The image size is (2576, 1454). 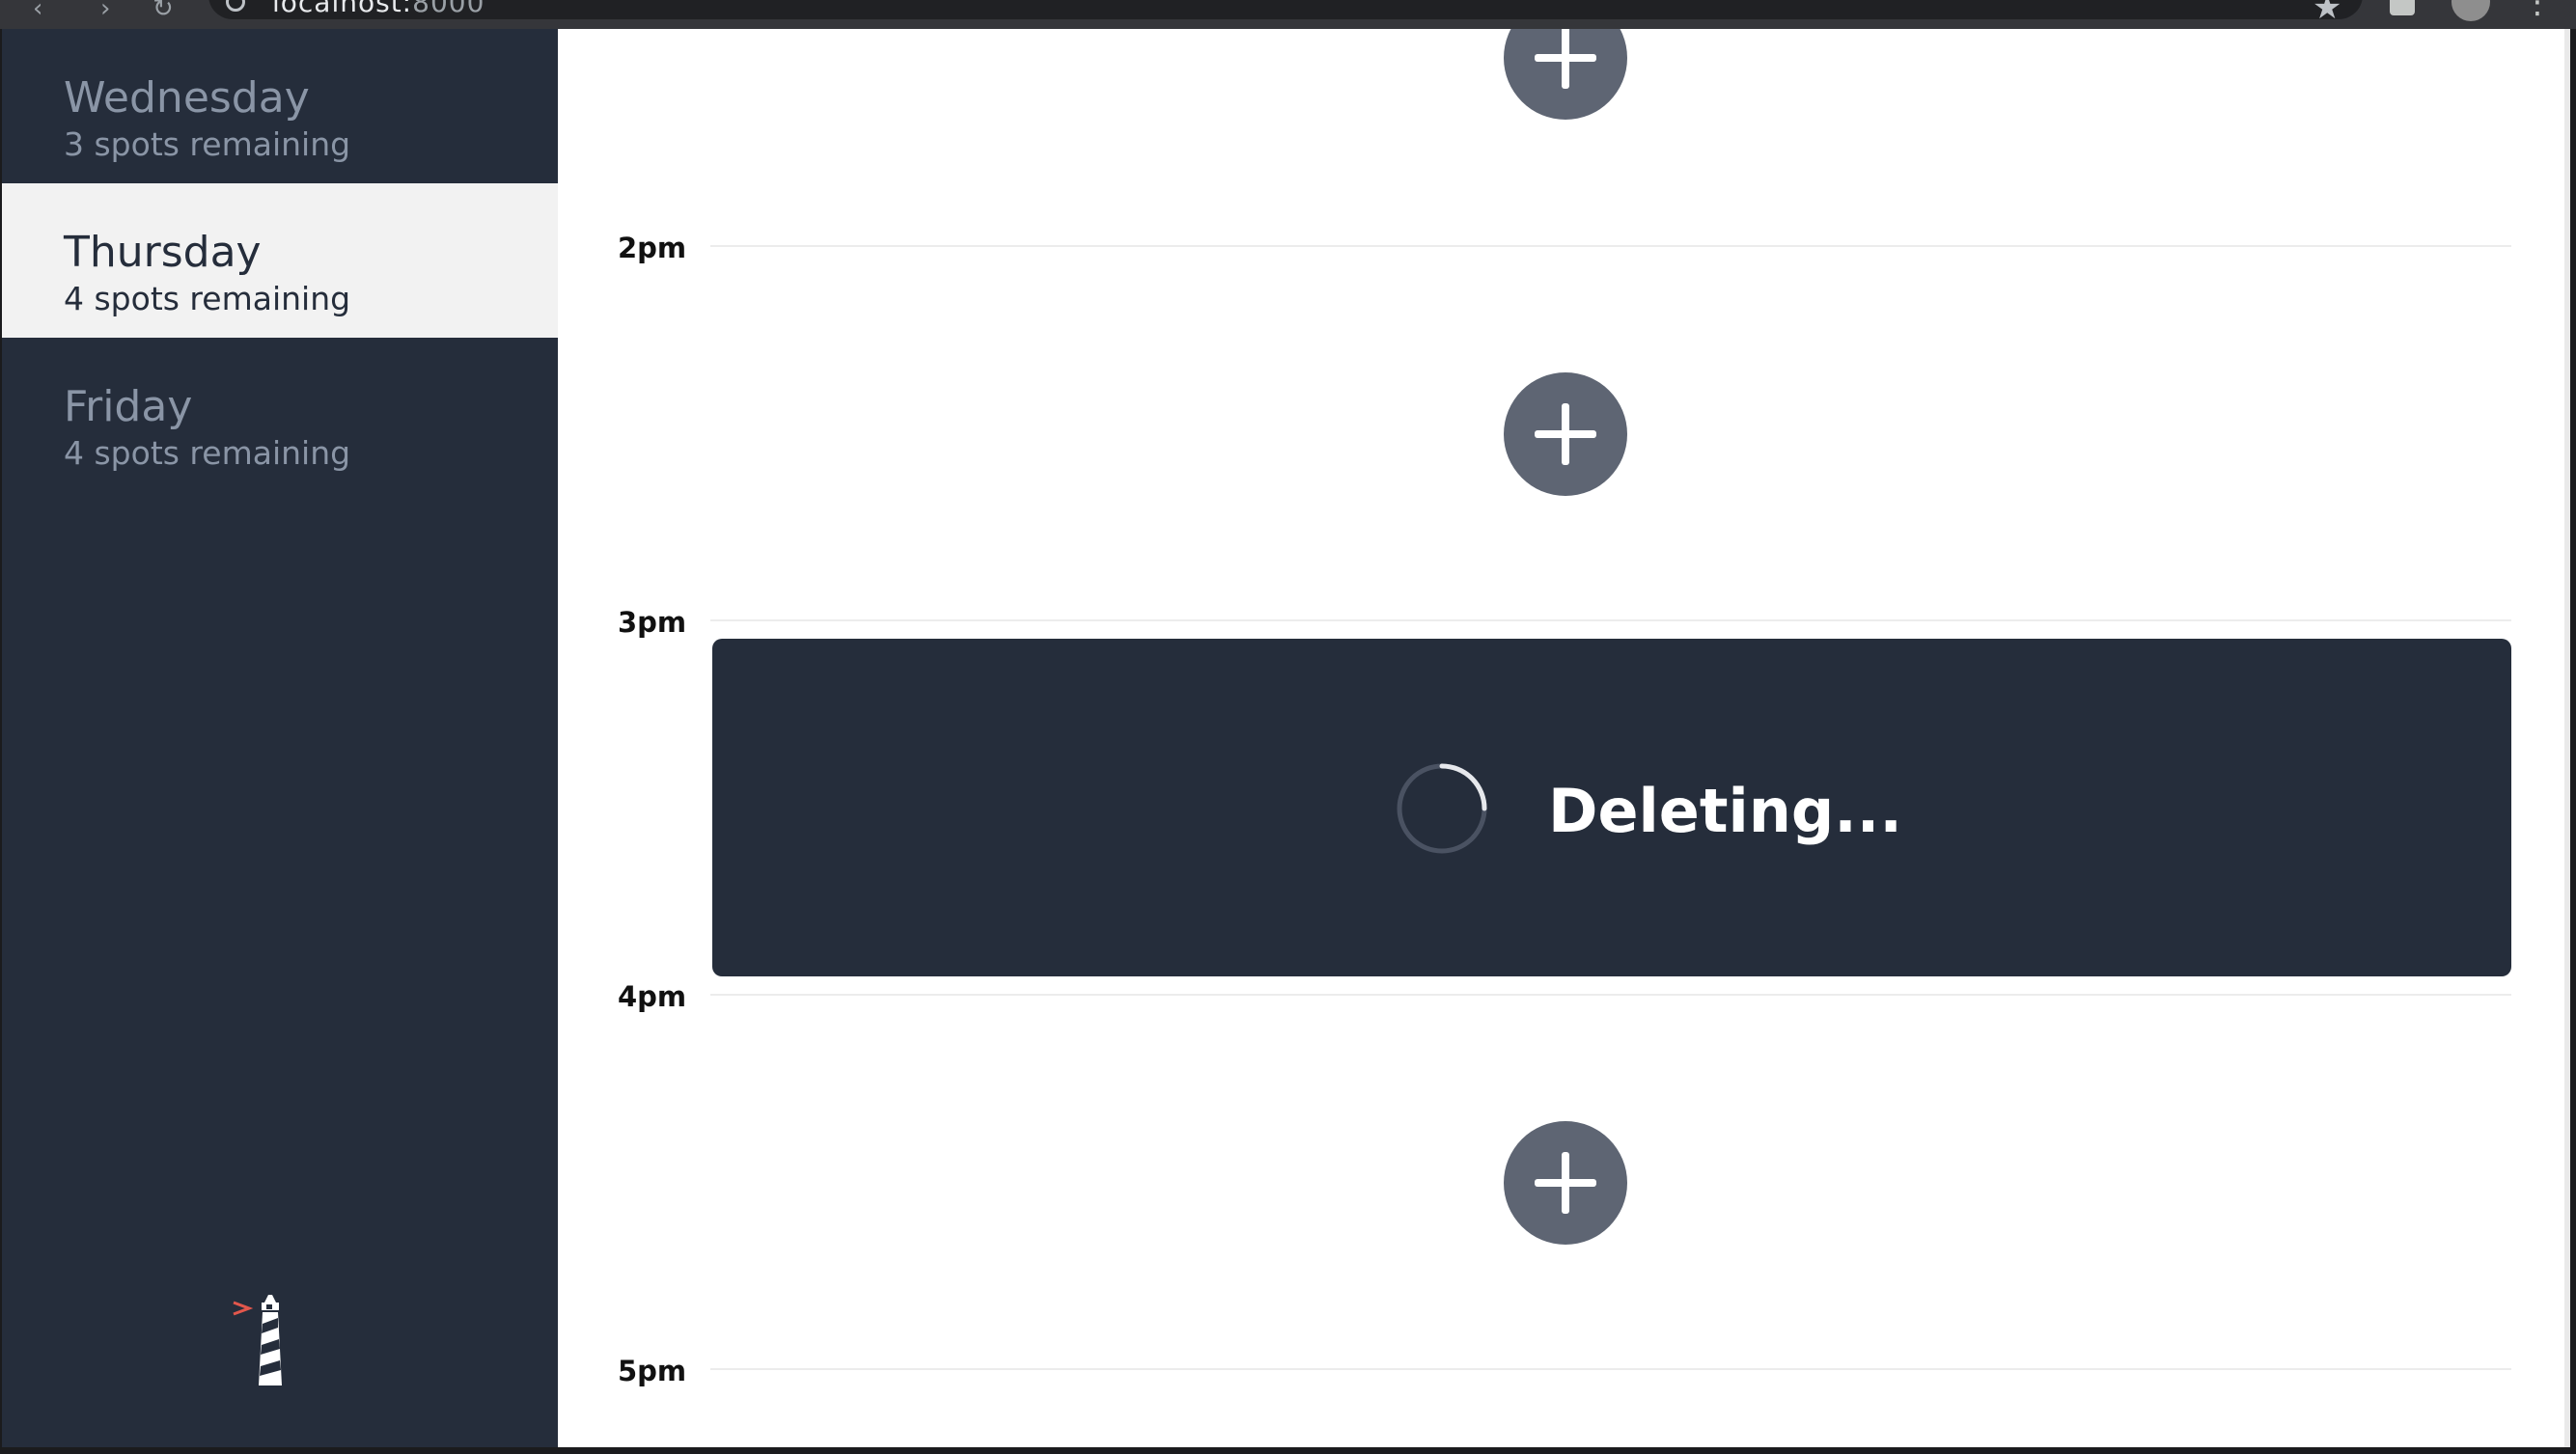 What do you see at coordinates (1442, 809) in the screenshot?
I see `spinner-icon` at bounding box center [1442, 809].